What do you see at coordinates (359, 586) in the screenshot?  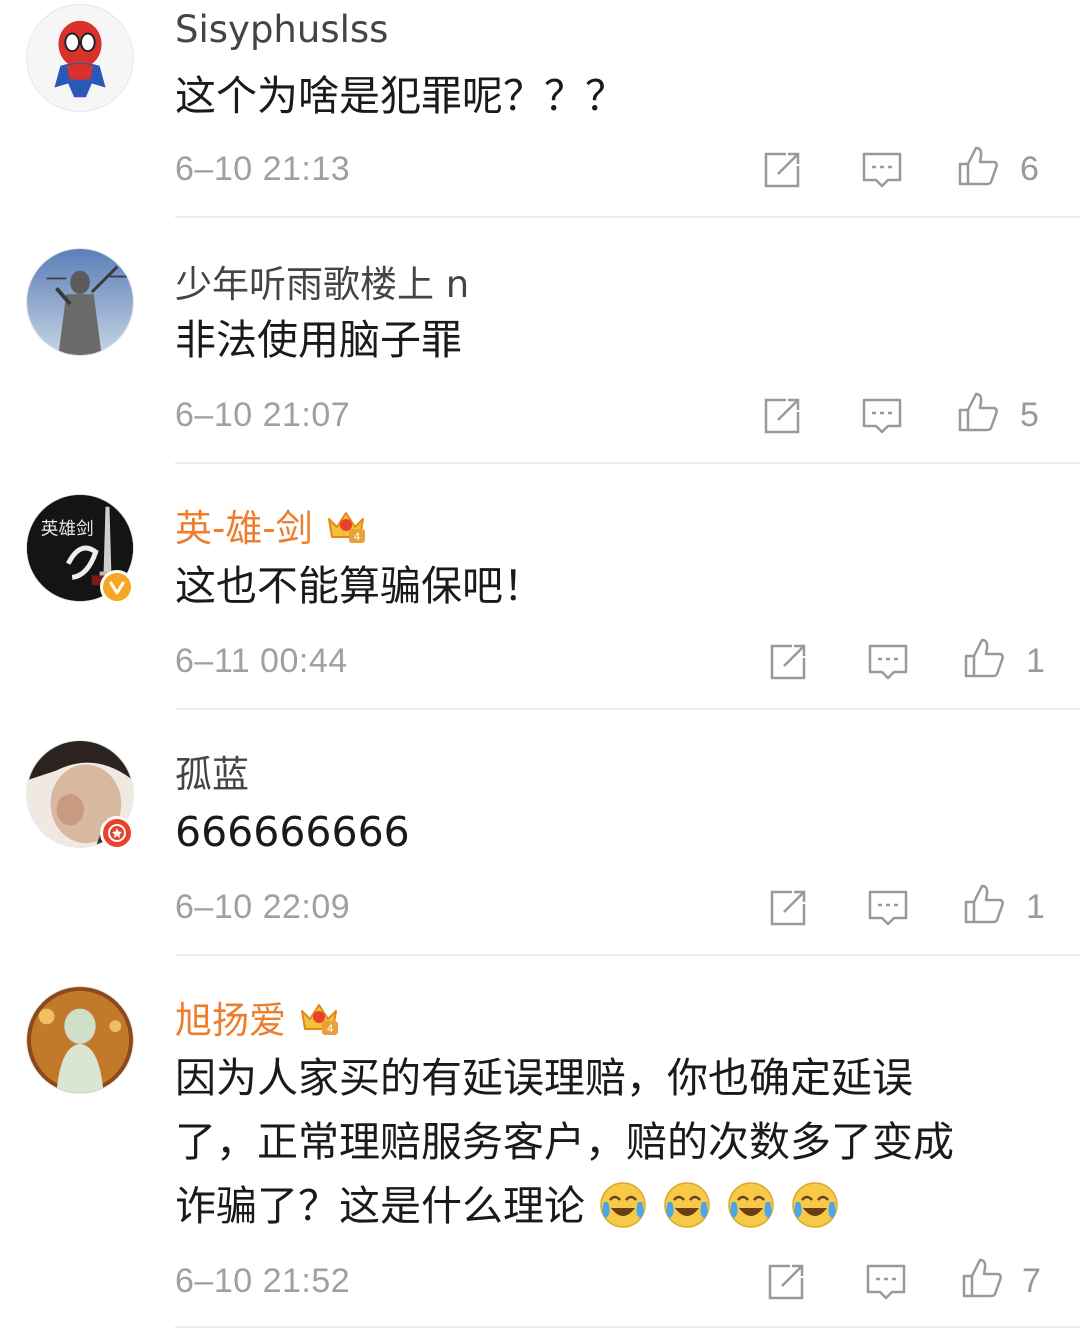 I see `comment-text: 这也不能算骗保吧！` at bounding box center [359, 586].